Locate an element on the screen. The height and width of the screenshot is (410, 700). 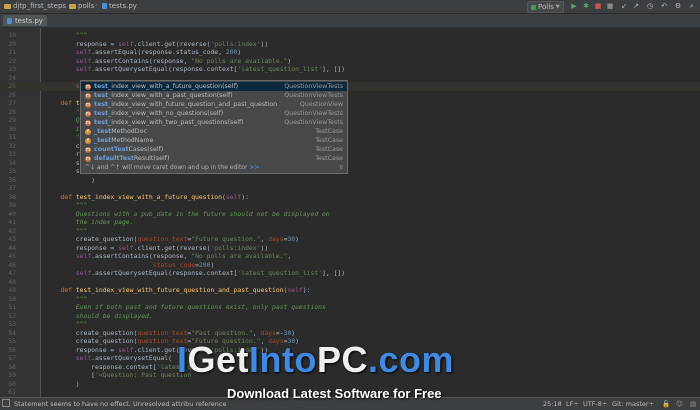
completion-item-type: QuestionView is located at coordinates (321, 104).